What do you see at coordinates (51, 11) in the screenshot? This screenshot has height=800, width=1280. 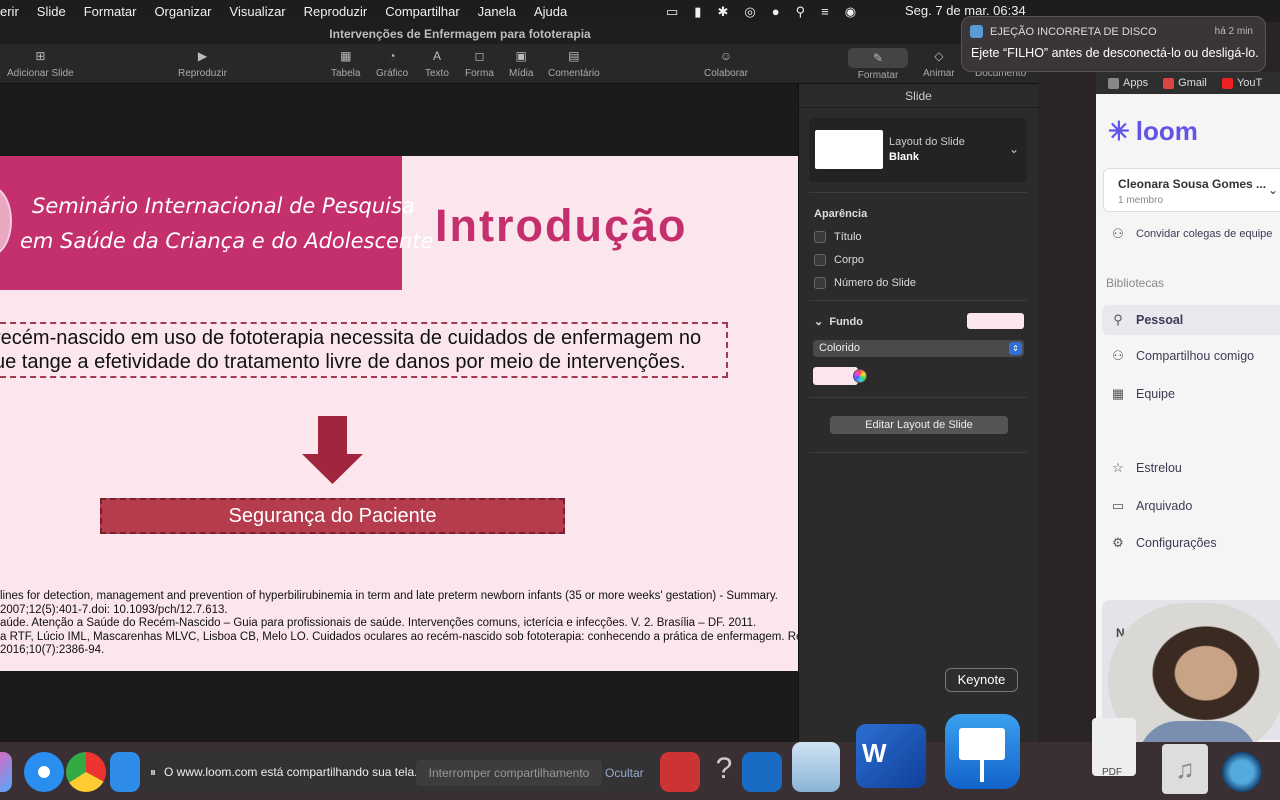 I see `menu-slide: Slide` at bounding box center [51, 11].